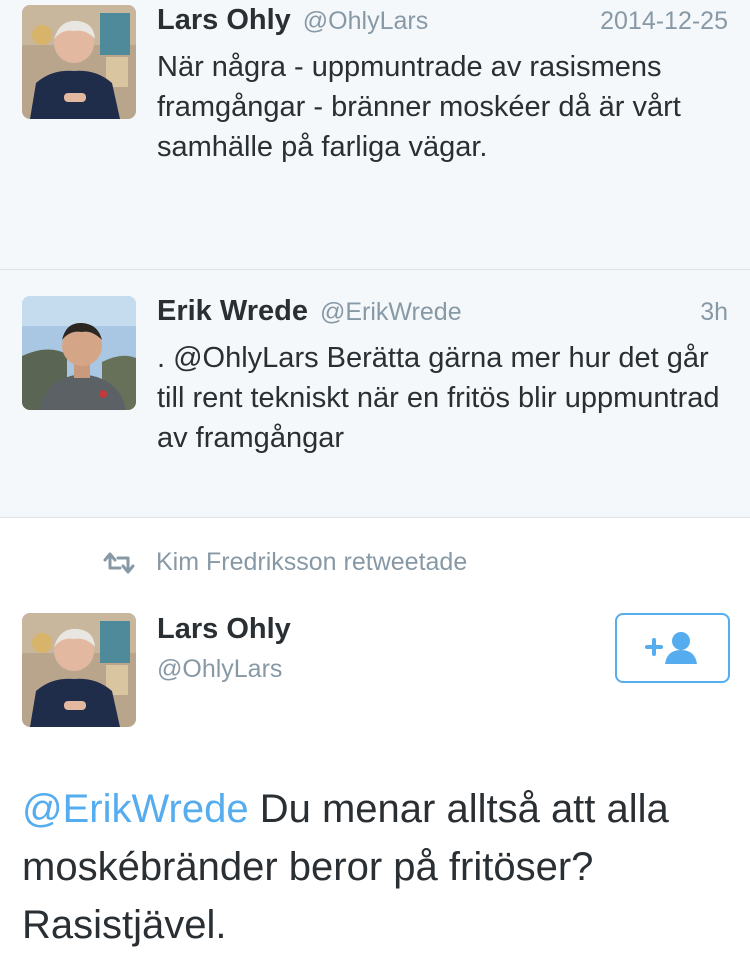  What do you see at coordinates (232, 311) in the screenshot?
I see `author-name: Erik Wrede` at bounding box center [232, 311].